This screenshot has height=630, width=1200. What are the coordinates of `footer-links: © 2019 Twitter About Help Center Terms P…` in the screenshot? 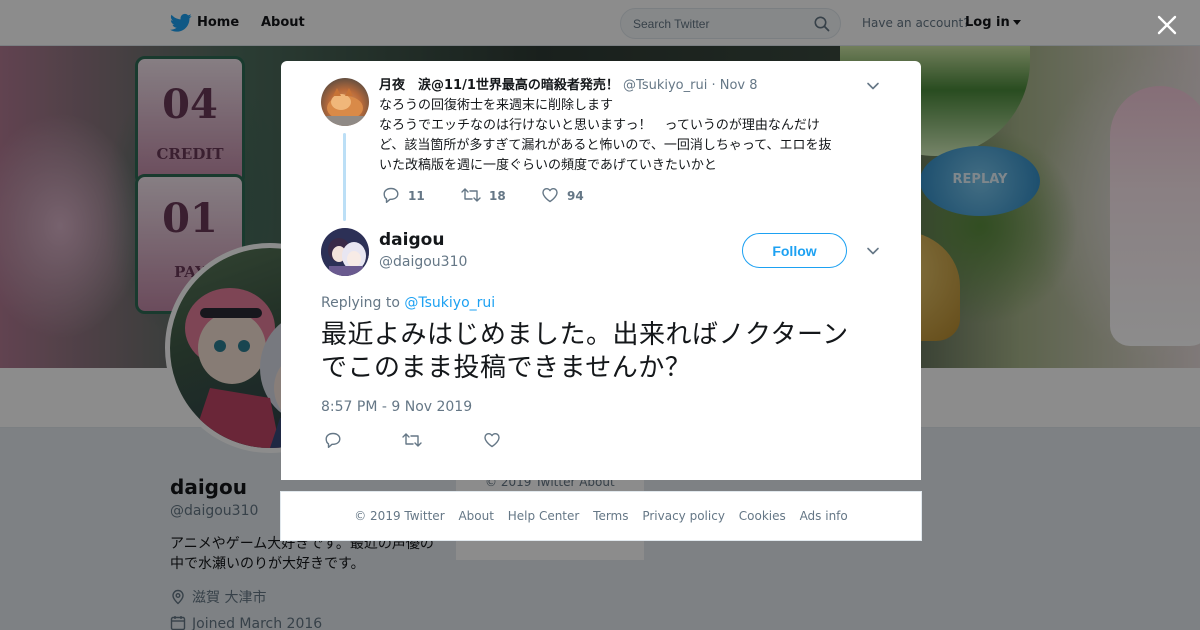 It's located at (601, 516).